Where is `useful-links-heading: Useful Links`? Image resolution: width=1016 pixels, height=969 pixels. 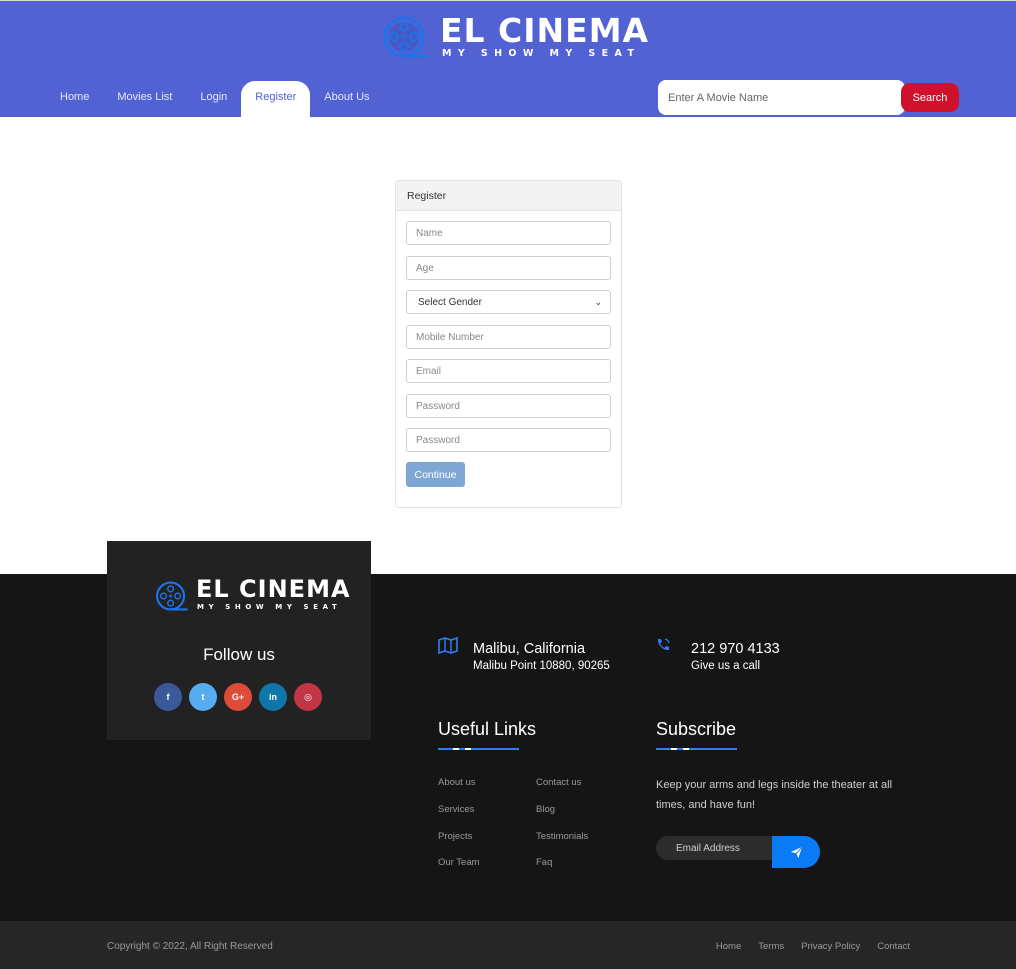 useful-links-heading: Useful Links is located at coordinates (487, 729).